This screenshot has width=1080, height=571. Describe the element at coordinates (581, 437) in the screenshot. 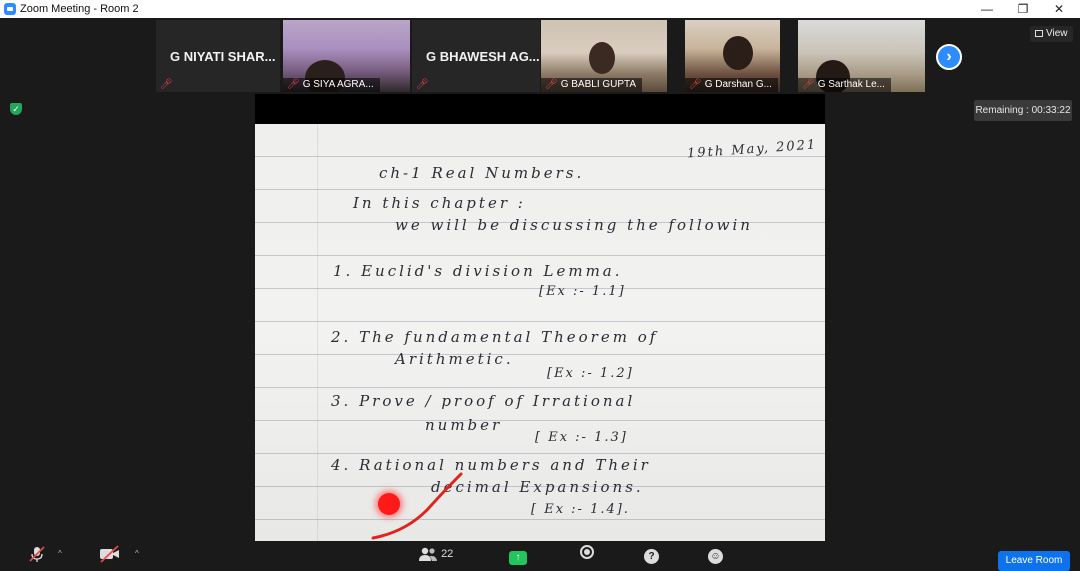

I see `note-line: [ Ex :- 1.3]` at that location.